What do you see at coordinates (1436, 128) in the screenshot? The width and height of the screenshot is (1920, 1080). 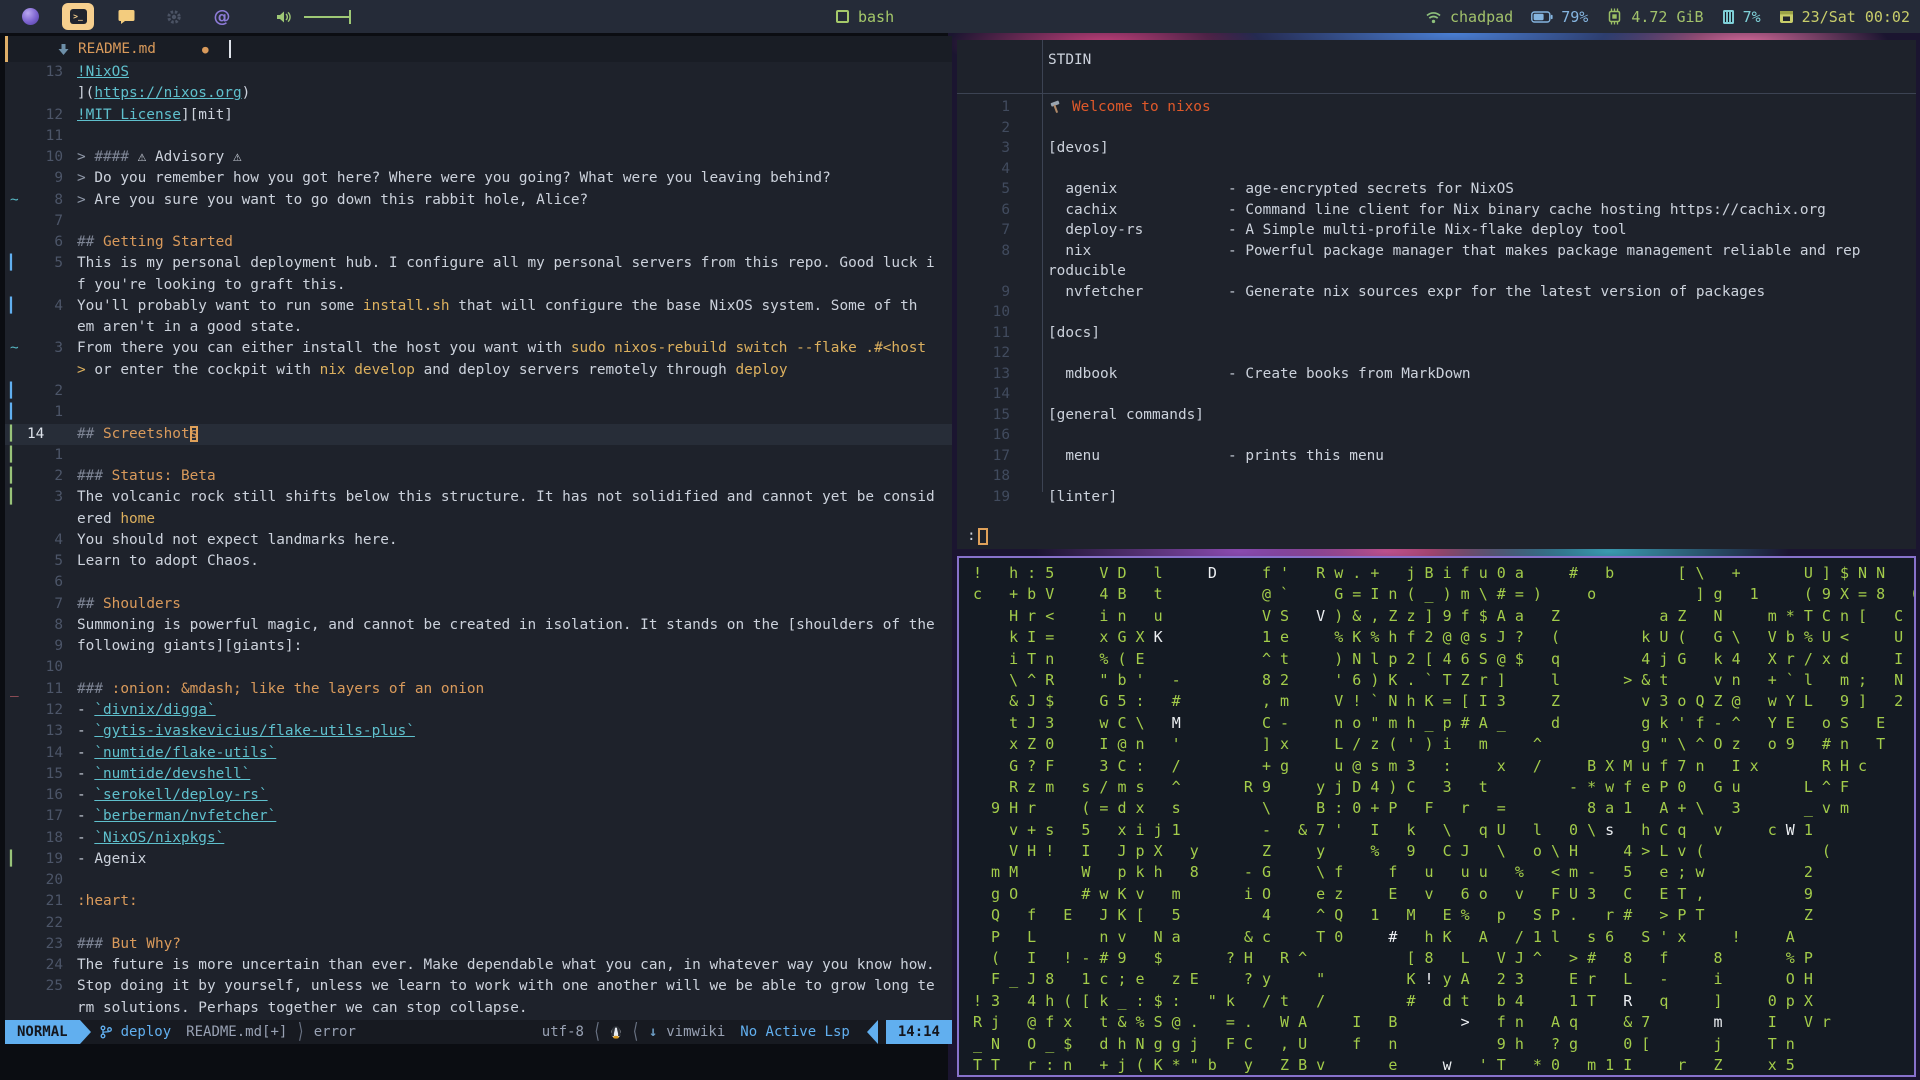 I see `pager-row: 2` at bounding box center [1436, 128].